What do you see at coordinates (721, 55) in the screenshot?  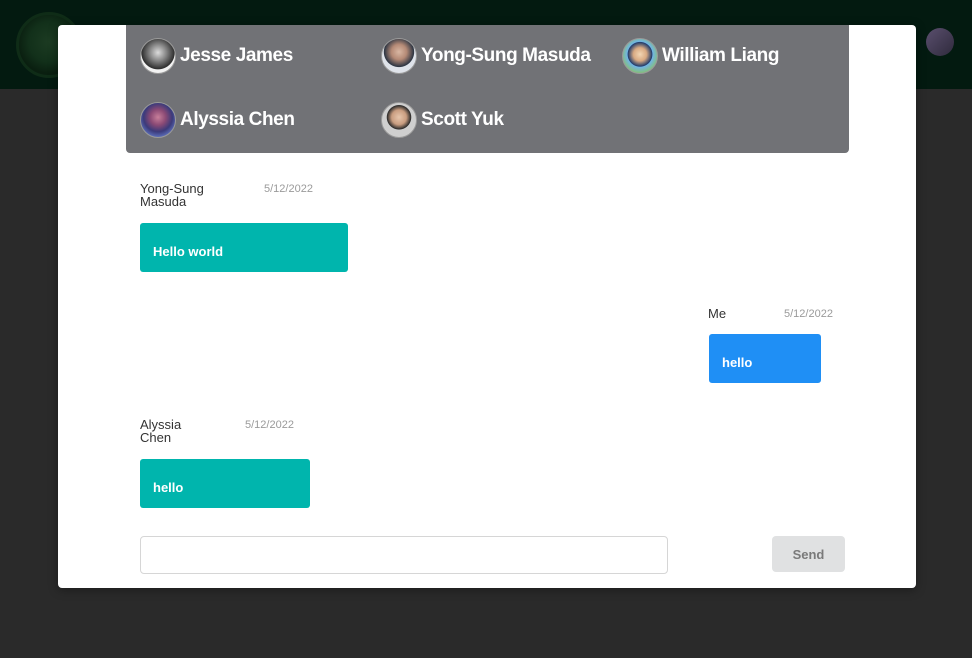 I see `member-name: William Liang` at bounding box center [721, 55].